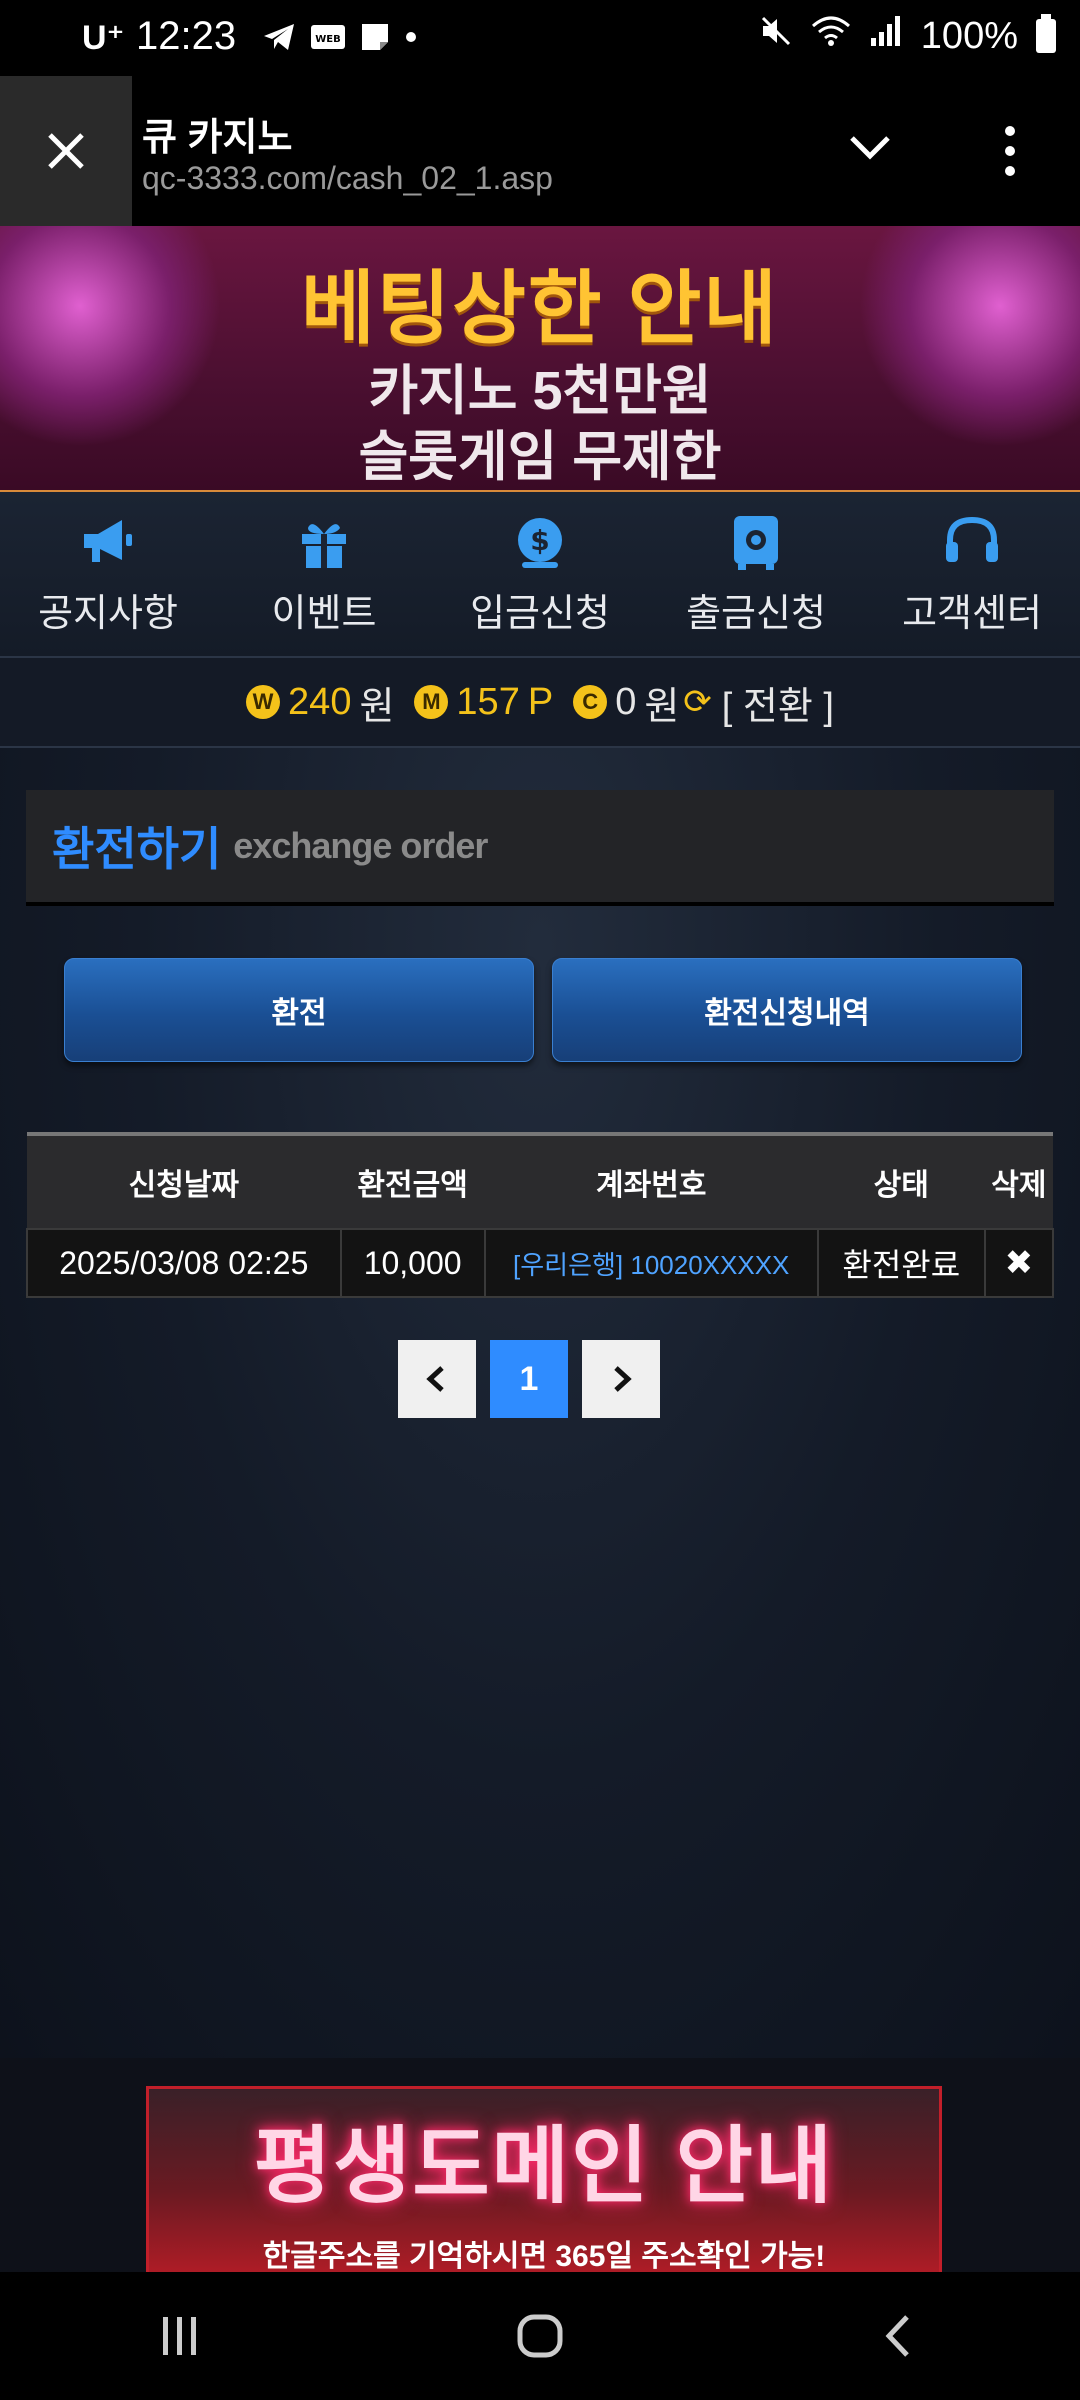 Image resolution: width=1080 pixels, height=2400 pixels. I want to click on section-title: 환전하기, so click(137, 849).